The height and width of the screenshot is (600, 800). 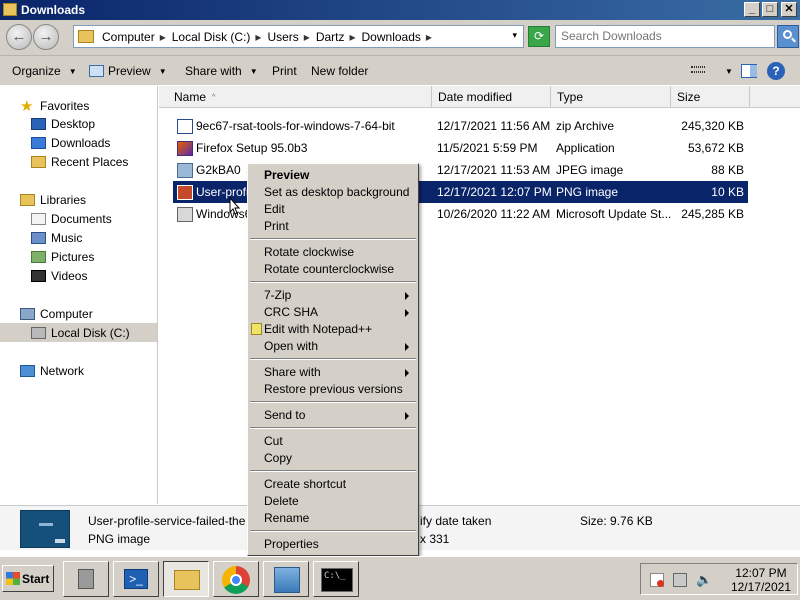 What do you see at coordinates (66, 314) in the screenshot?
I see `nav-label: Computer` at bounding box center [66, 314].